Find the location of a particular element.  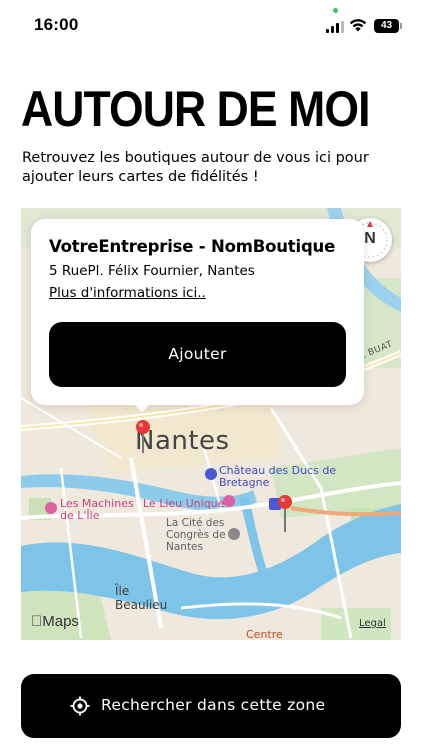

status-bar: 16:00 43 is located at coordinates (211, 27).